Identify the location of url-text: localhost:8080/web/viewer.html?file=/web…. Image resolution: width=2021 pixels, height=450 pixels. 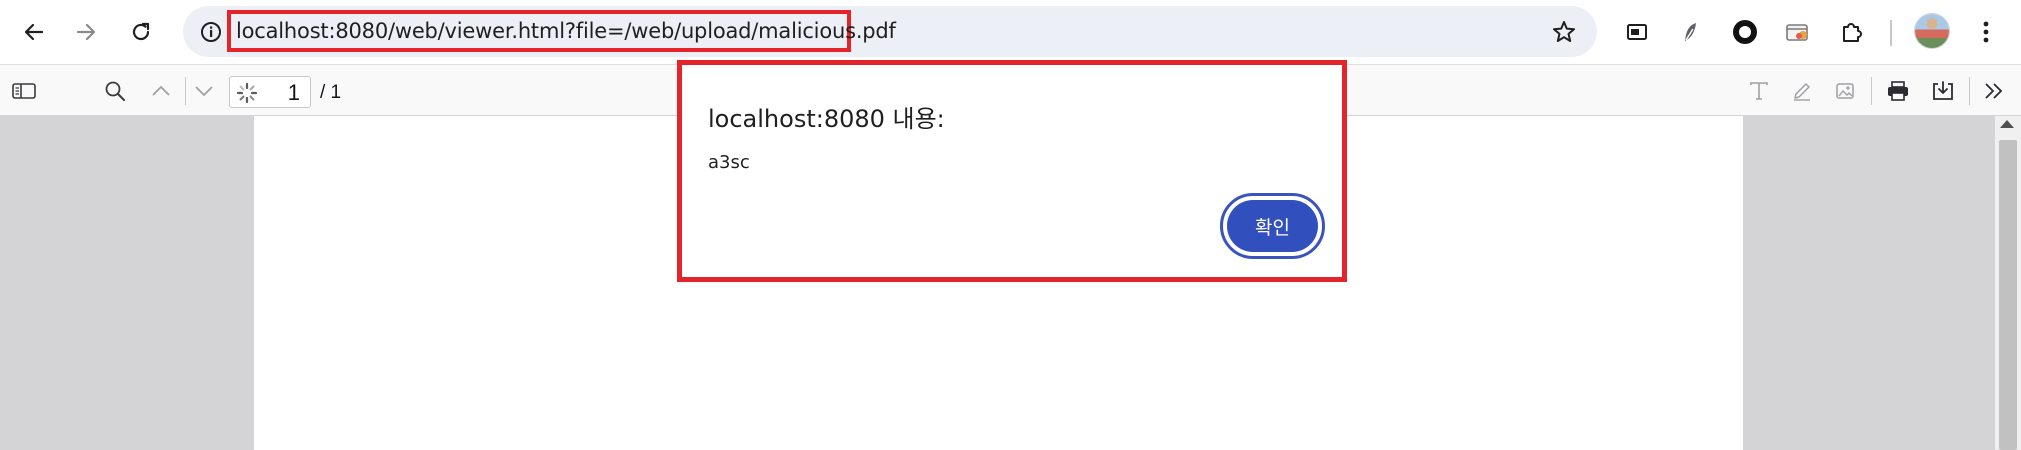
(566, 31).